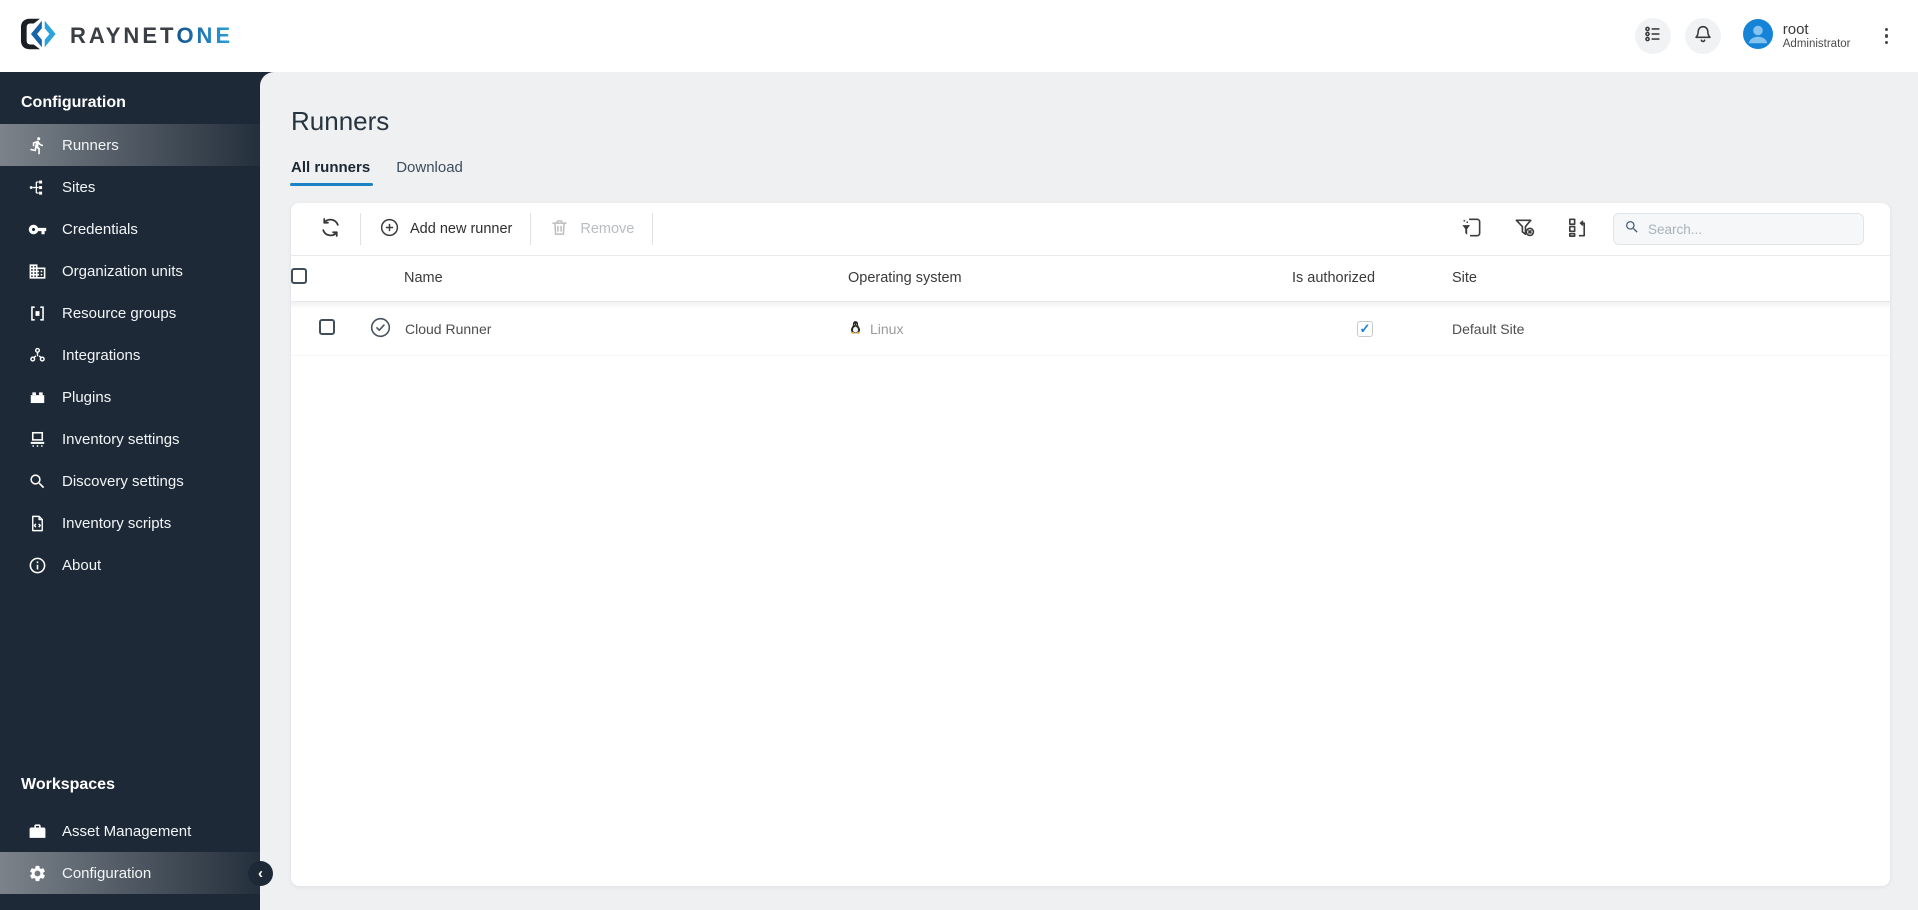  I want to click on sites-hierarchy-icon, so click(37, 187).